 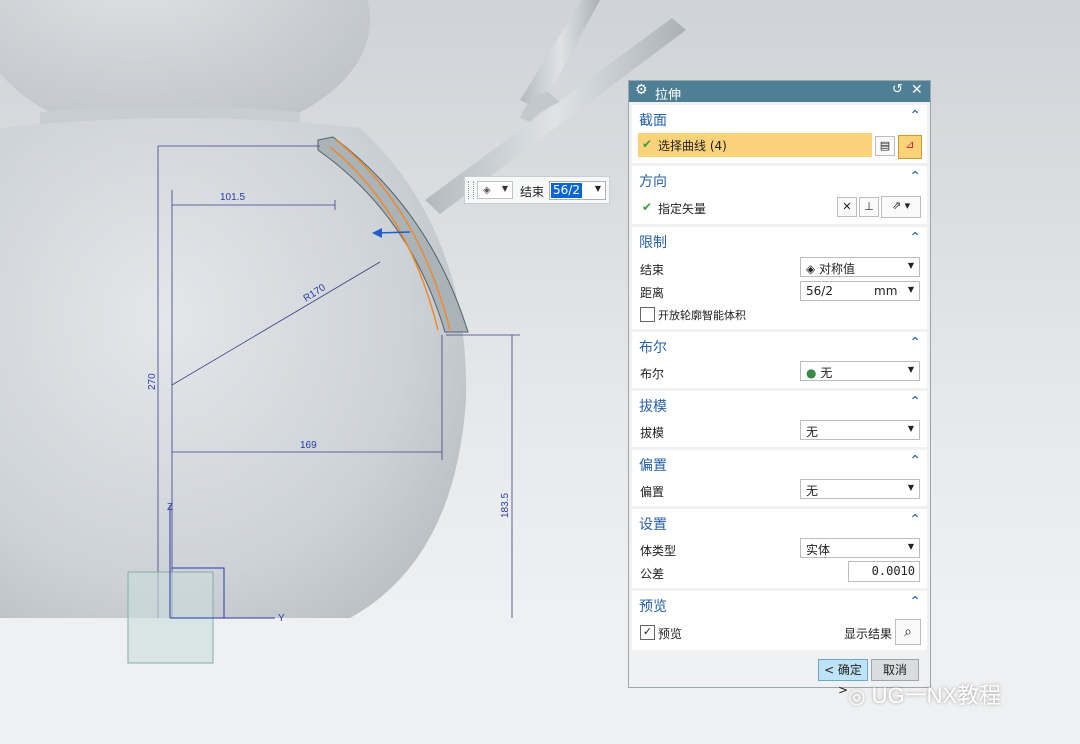 I want to click on tolerance-value: 0.0010, so click(x=893, y=571).